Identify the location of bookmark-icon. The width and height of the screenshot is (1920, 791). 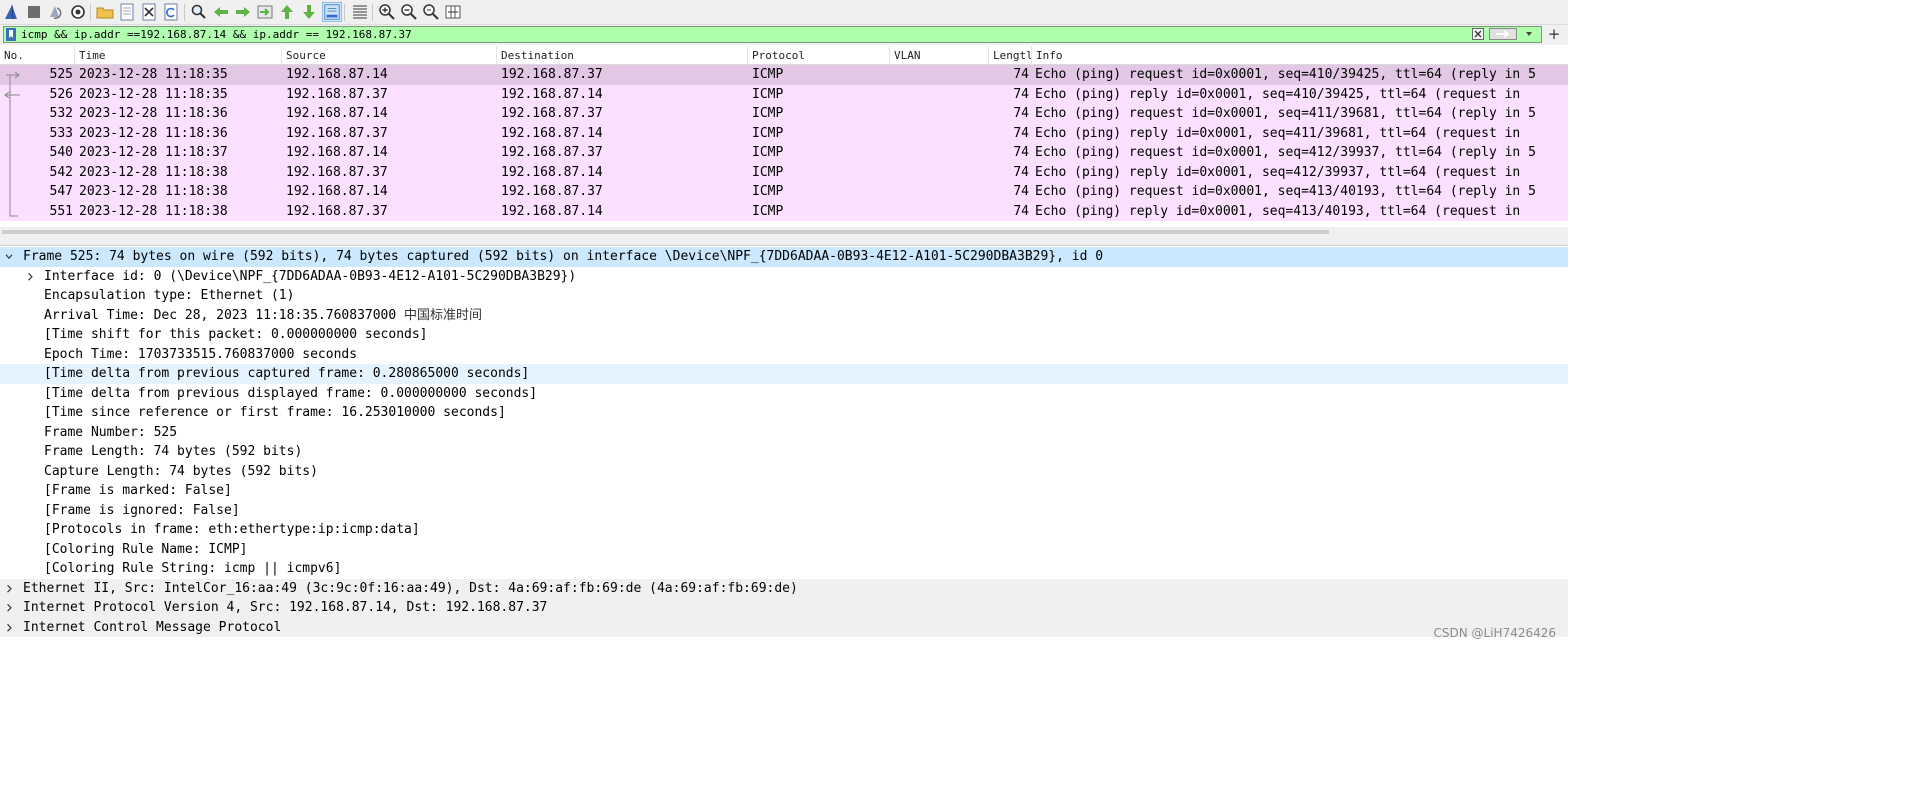
(11, 34).